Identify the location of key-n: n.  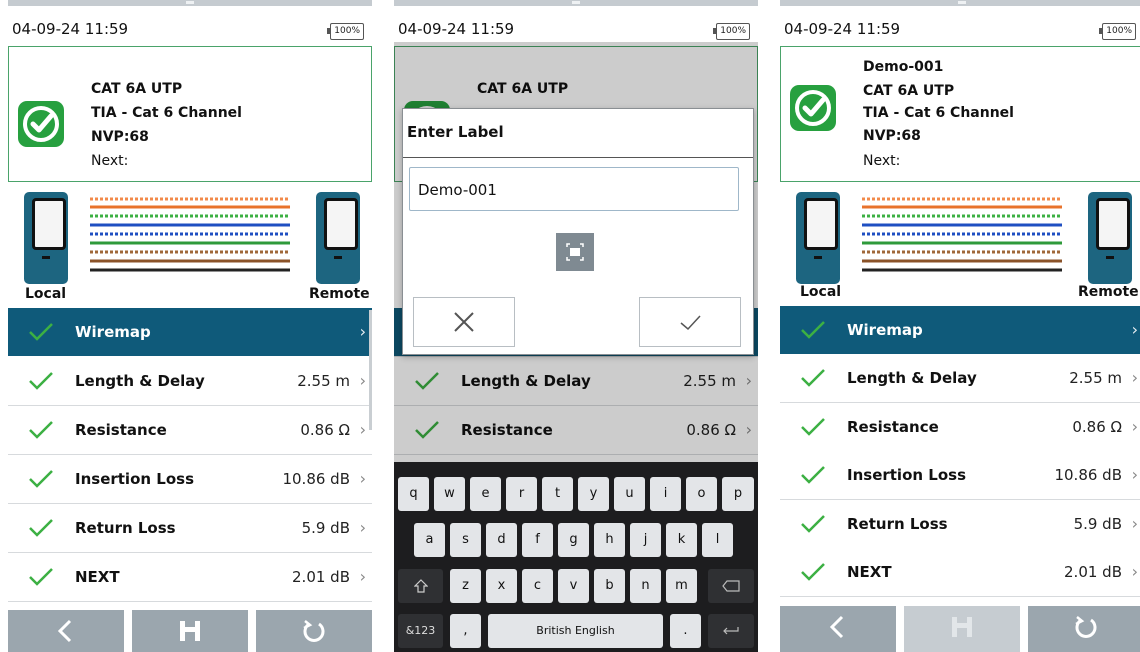
(645, 586).